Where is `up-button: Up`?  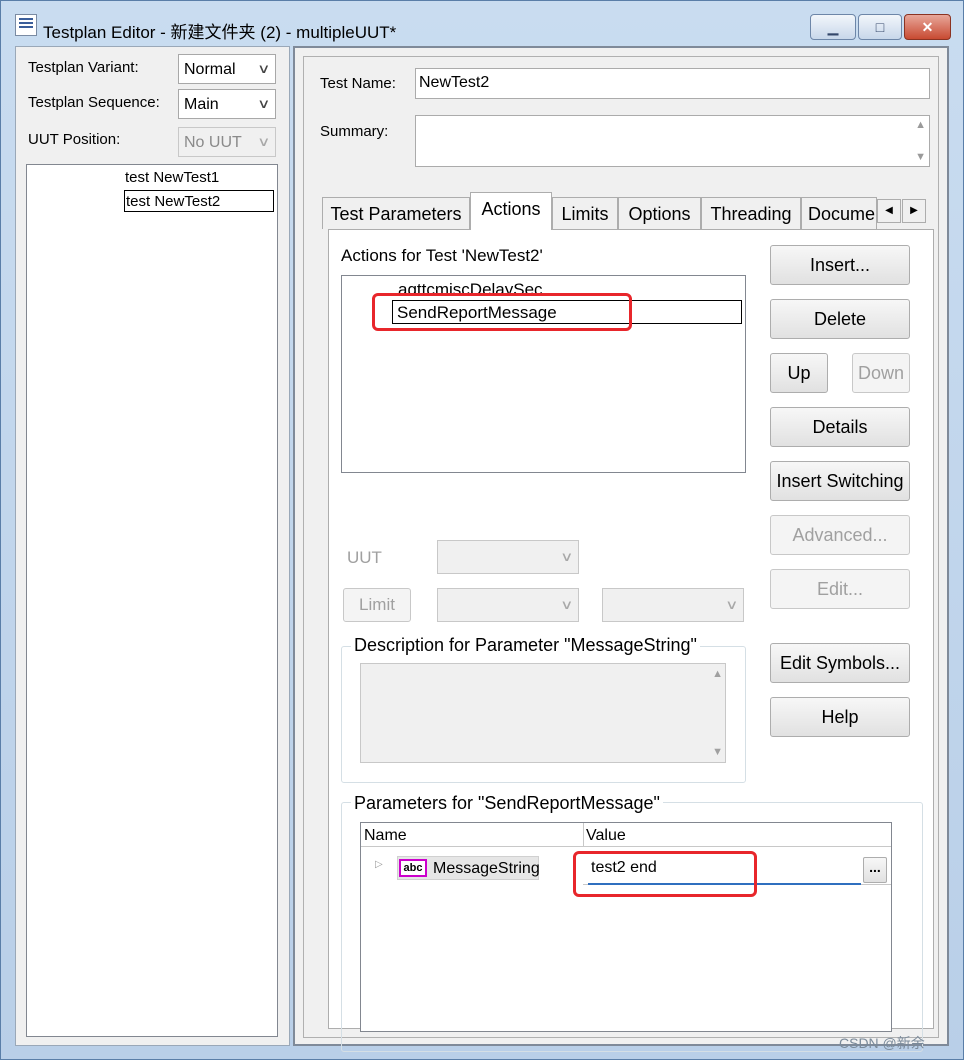
up-button: Up is located at coordinates (799, 373).